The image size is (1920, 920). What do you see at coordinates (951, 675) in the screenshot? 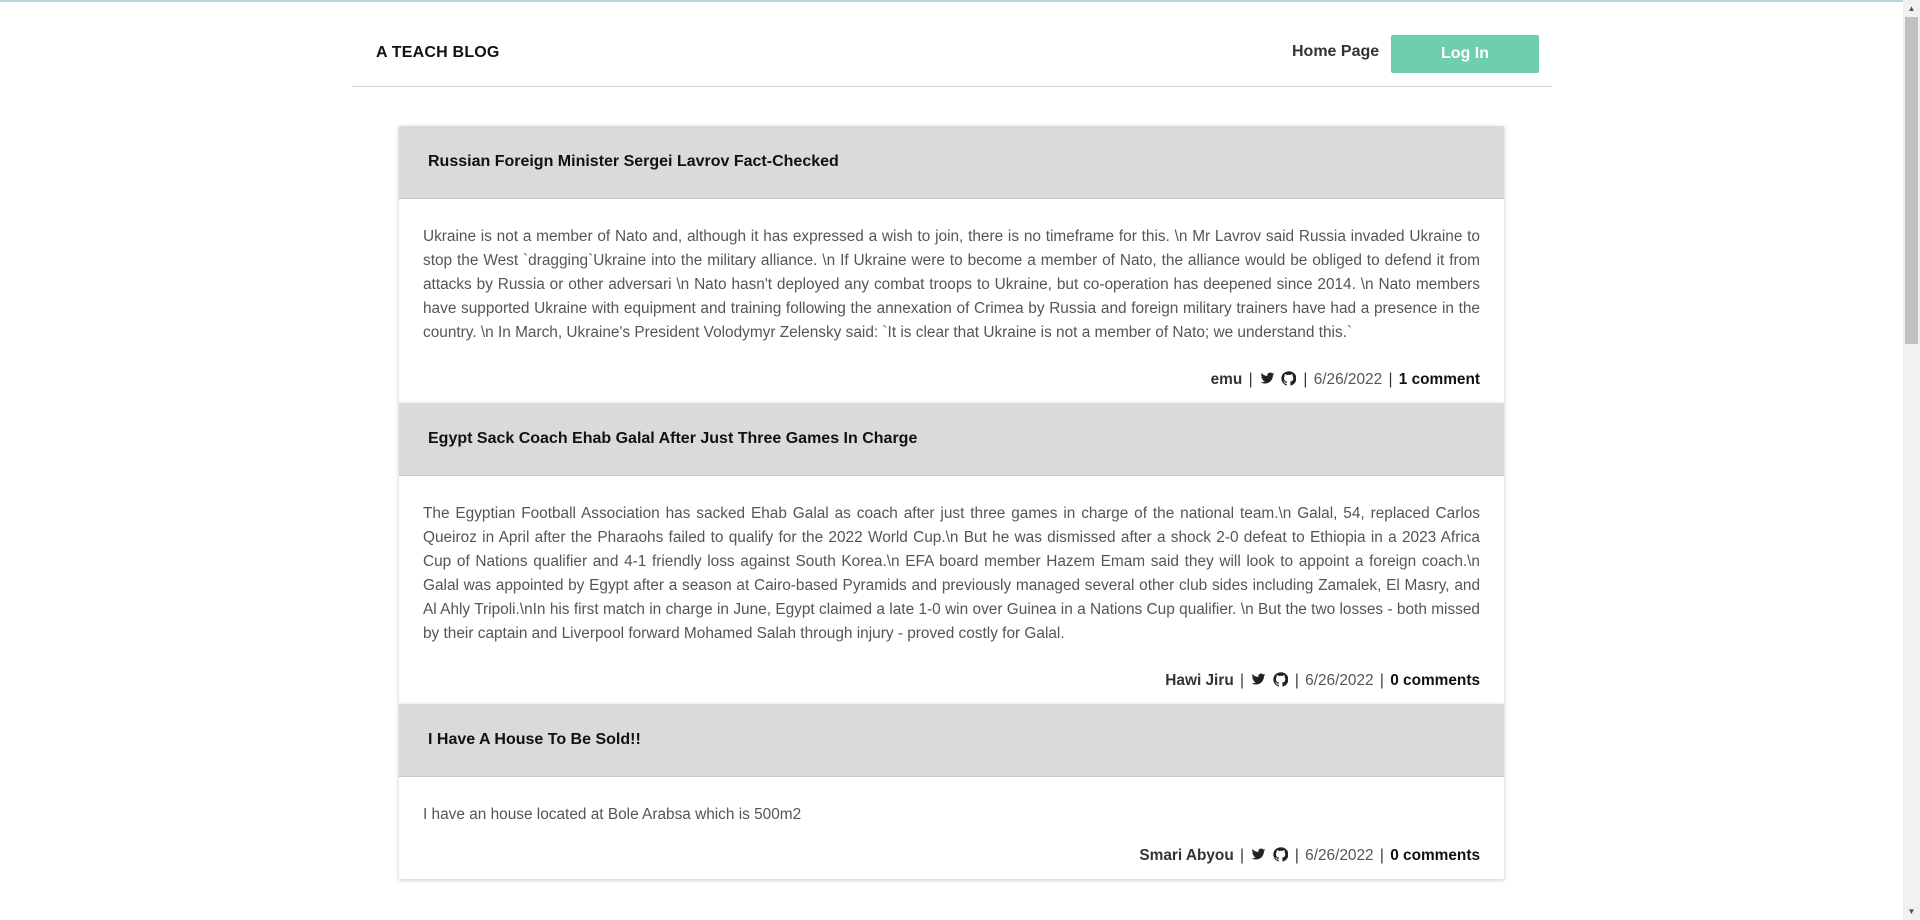
I see `post-meta: Hawi Jiru | | 6/26/2022 | 0 comments` at bounding box center [951, 675].